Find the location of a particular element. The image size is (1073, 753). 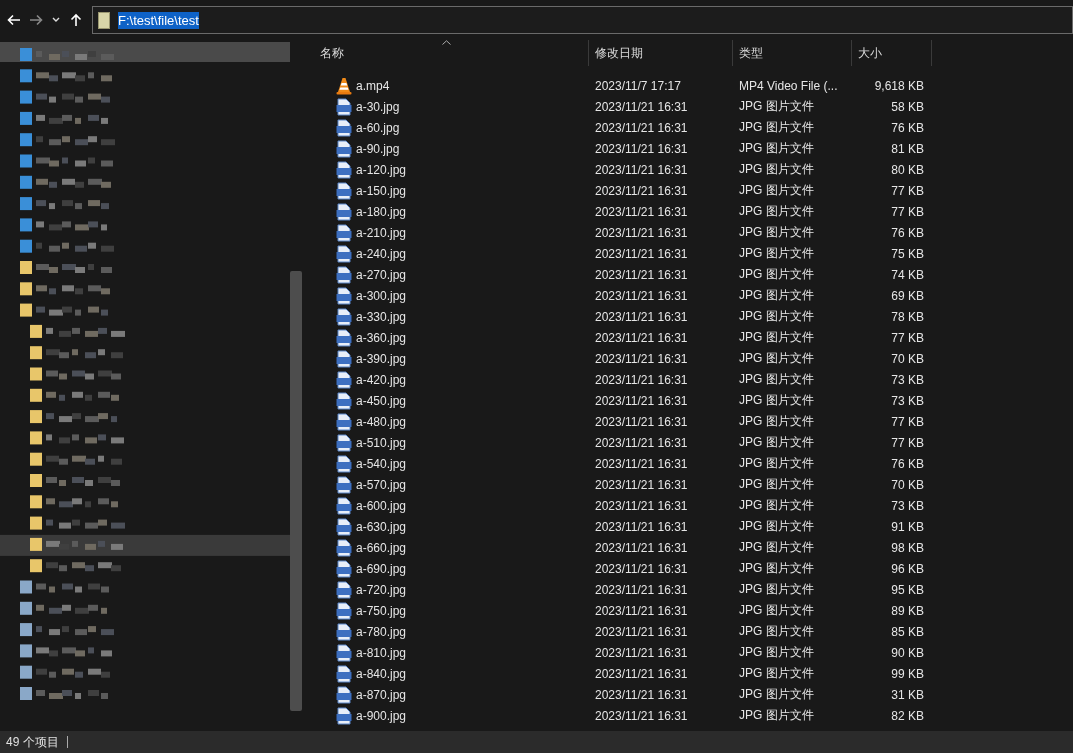

file-row: a-420.jpg 2023/11/21 16:31 JPG 图片文件 73 KB is located at coordinates (623, 379).